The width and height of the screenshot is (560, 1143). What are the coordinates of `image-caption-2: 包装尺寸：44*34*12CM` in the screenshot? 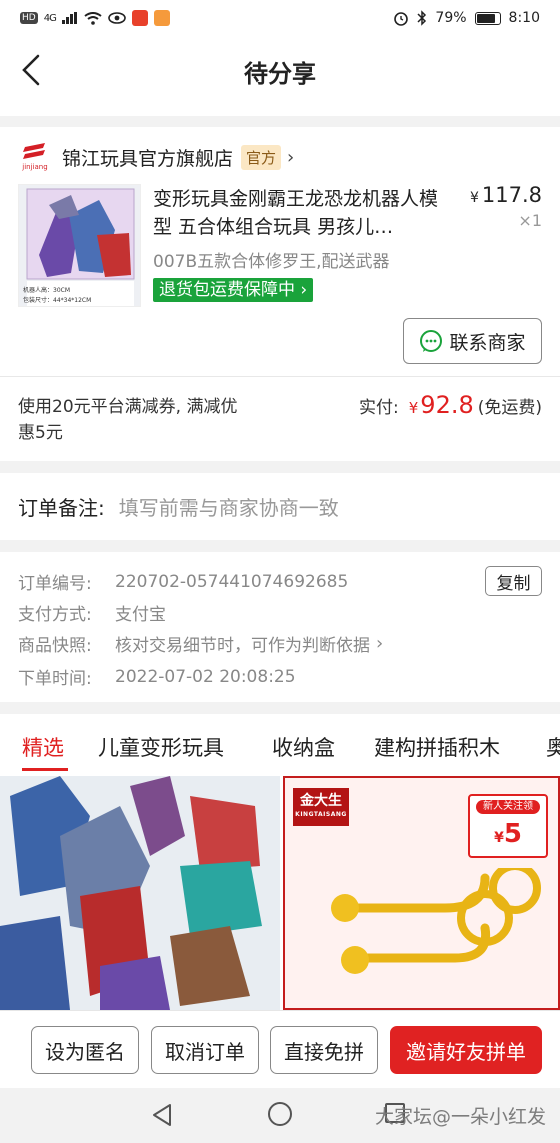 It's located at (57, 300).